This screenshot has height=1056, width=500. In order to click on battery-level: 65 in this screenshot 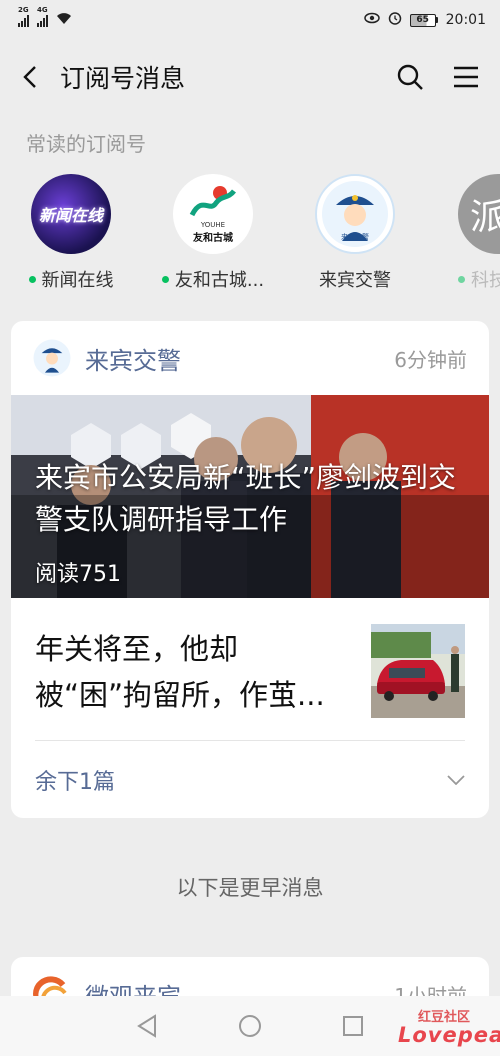, I will do `click(422, 20)`.